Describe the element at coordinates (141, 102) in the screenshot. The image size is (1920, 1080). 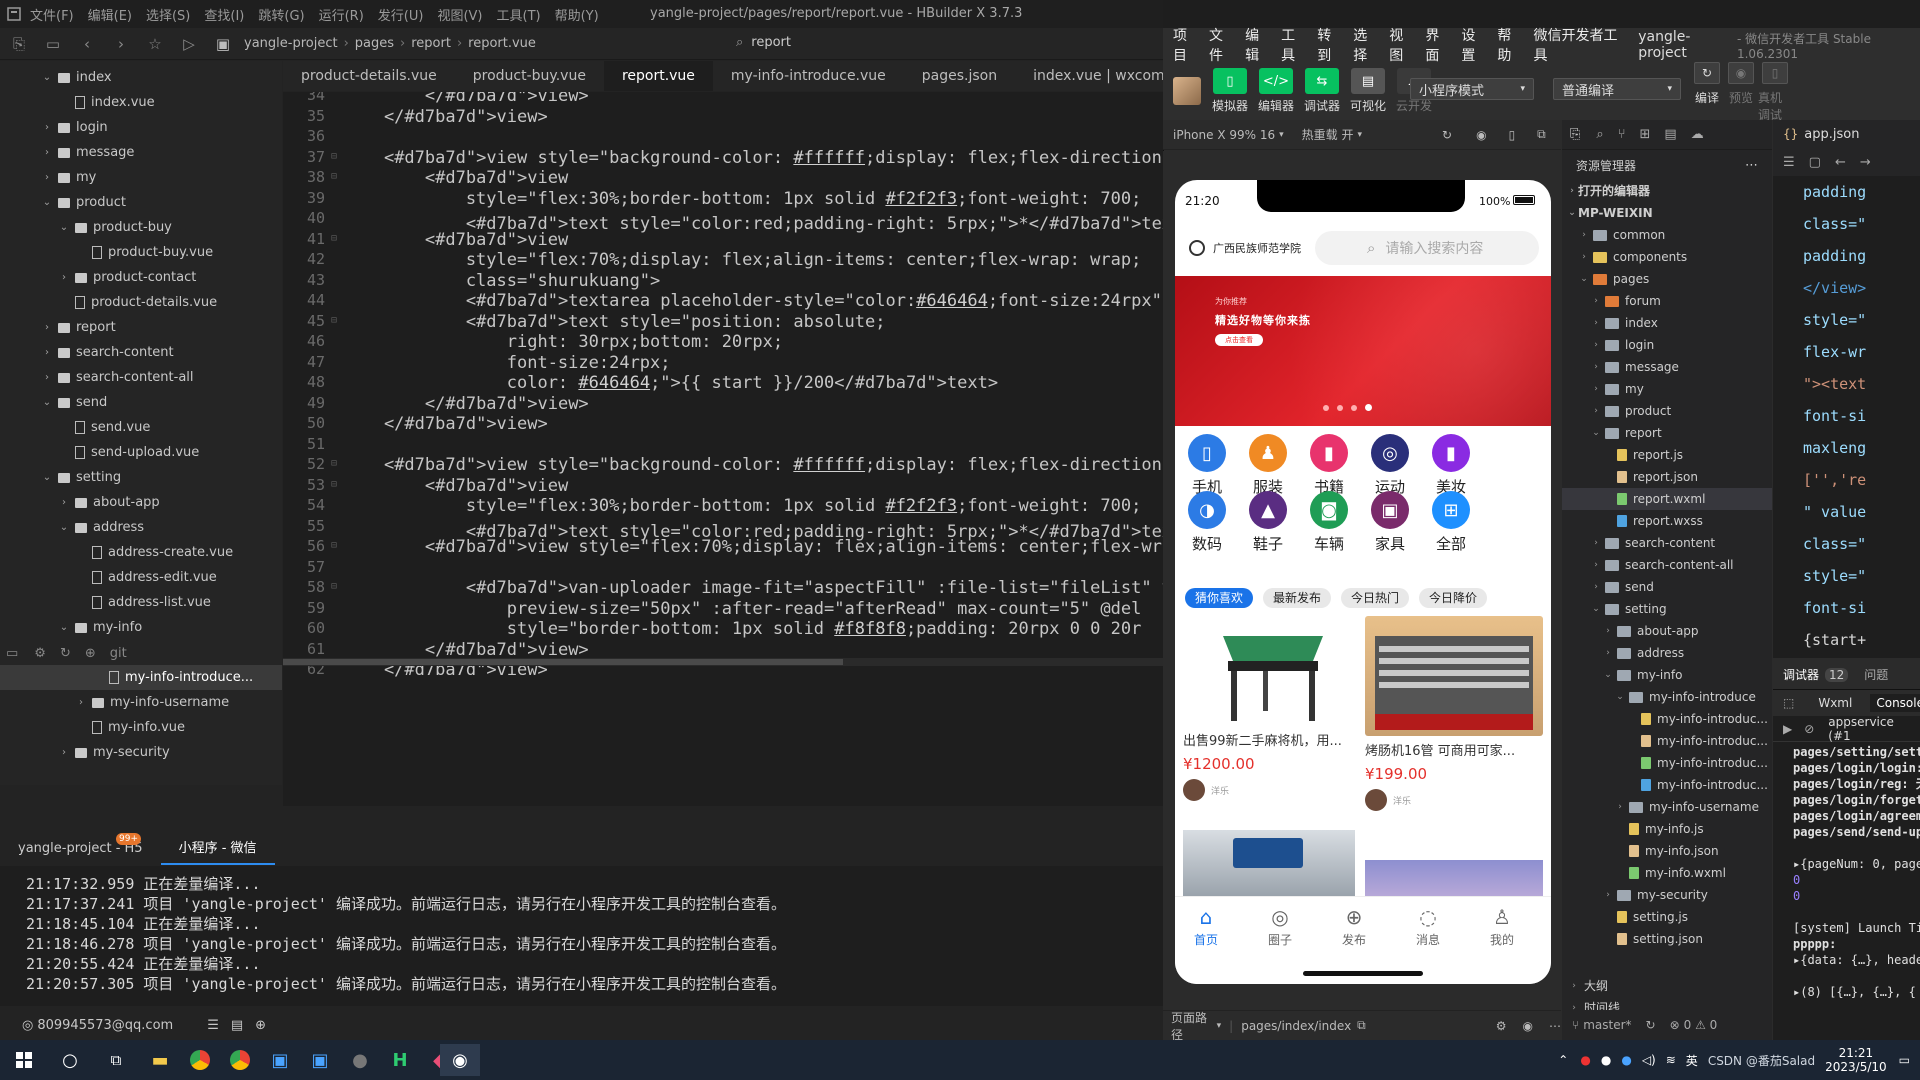
I see `tree-file: index.vue` at that location.